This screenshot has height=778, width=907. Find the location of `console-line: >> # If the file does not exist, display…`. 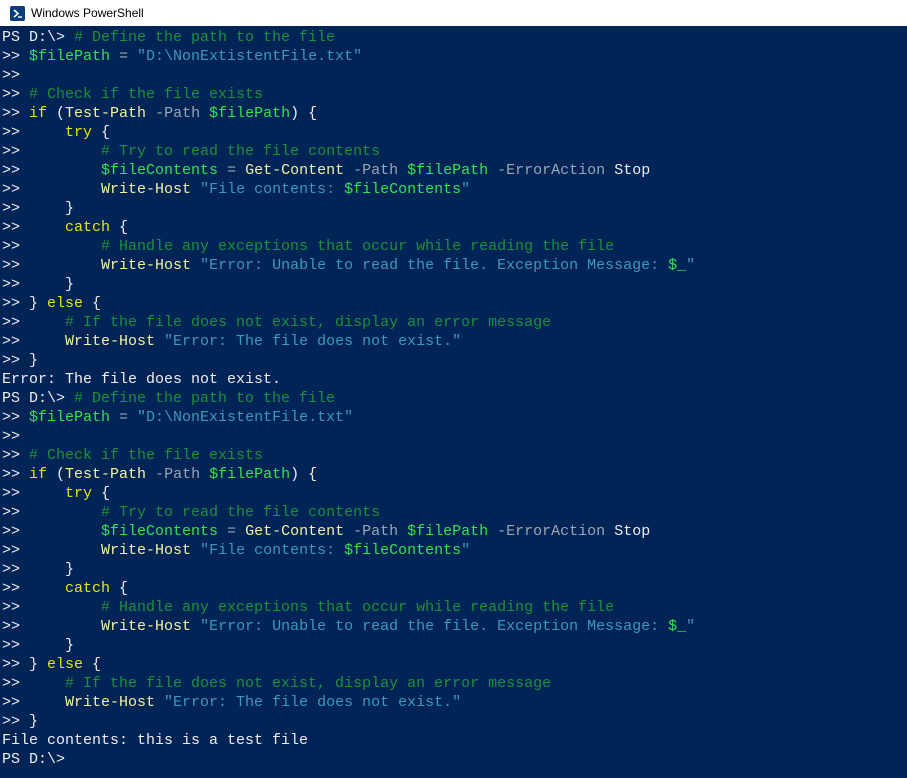

console-line: >> # If the file does not exist, display… is located at coordinates (454, 322).